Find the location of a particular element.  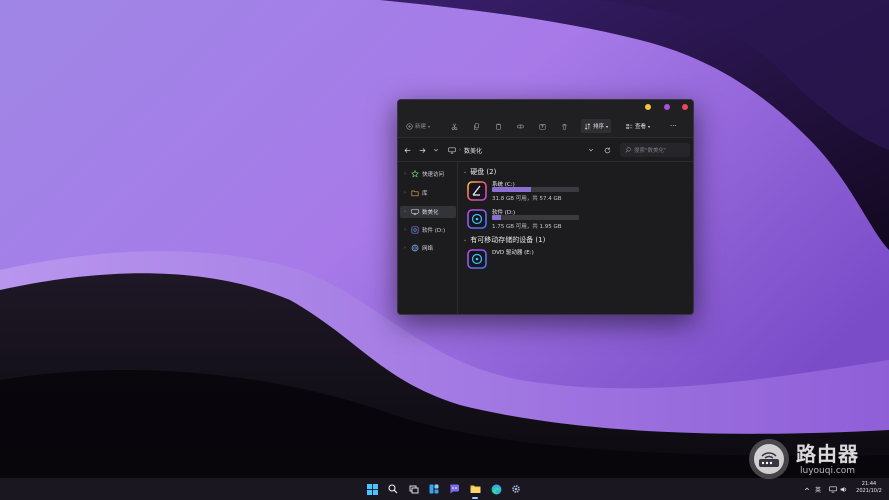

input-language-indicator: 英 is located at coordinates (818, 489).